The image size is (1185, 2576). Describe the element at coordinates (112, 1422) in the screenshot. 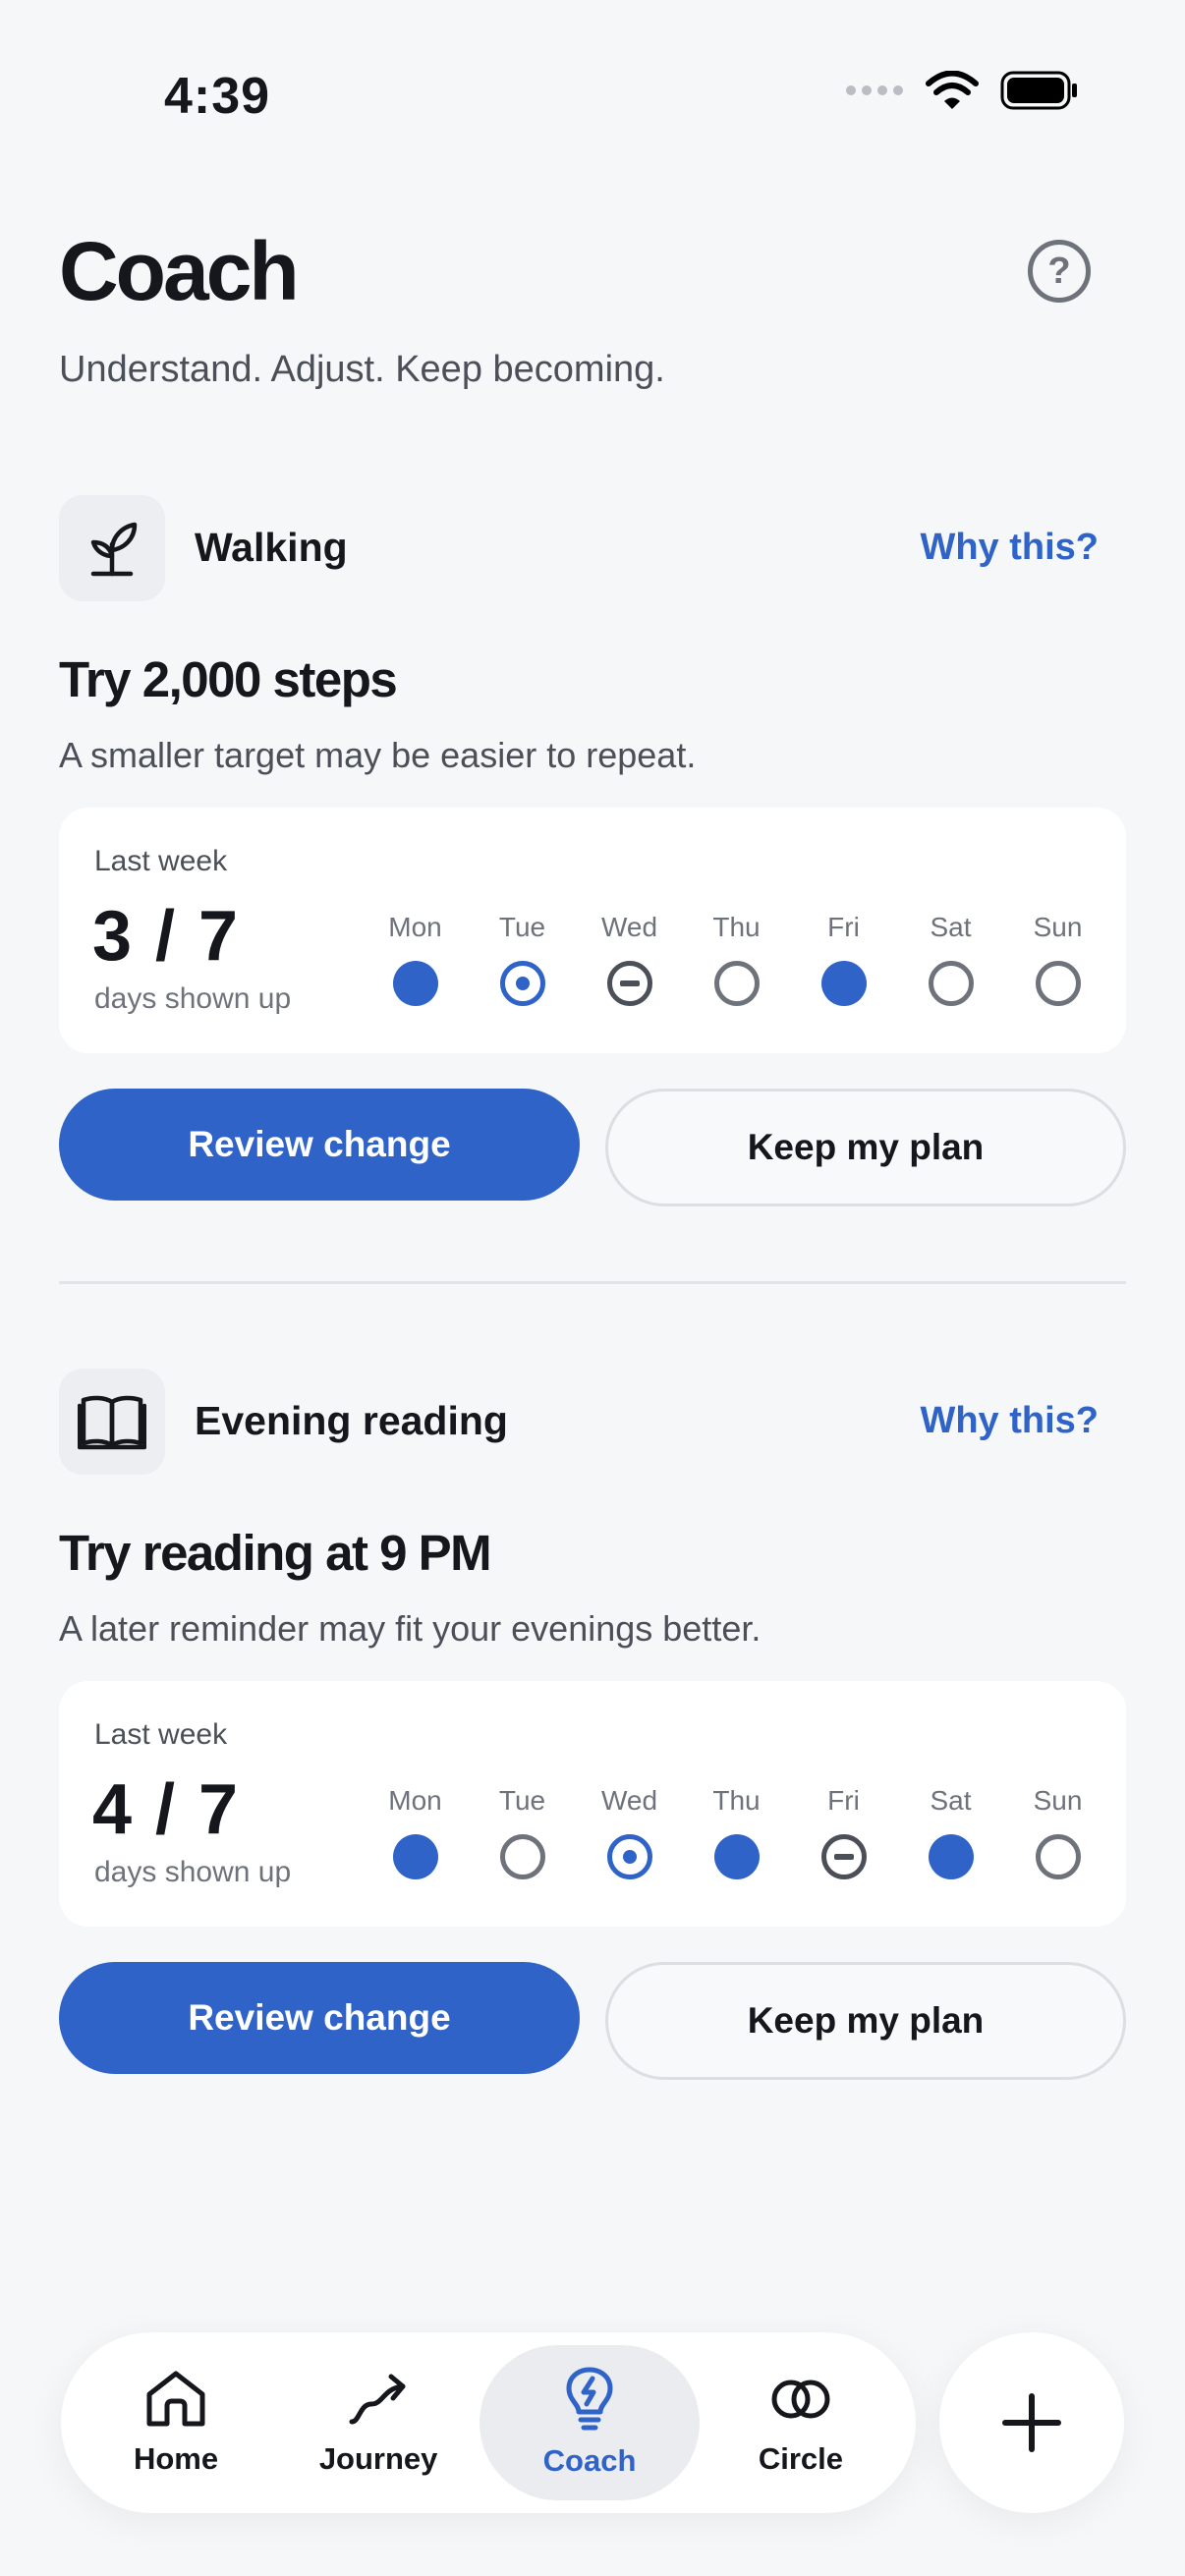

I see `book-icon` at that location.